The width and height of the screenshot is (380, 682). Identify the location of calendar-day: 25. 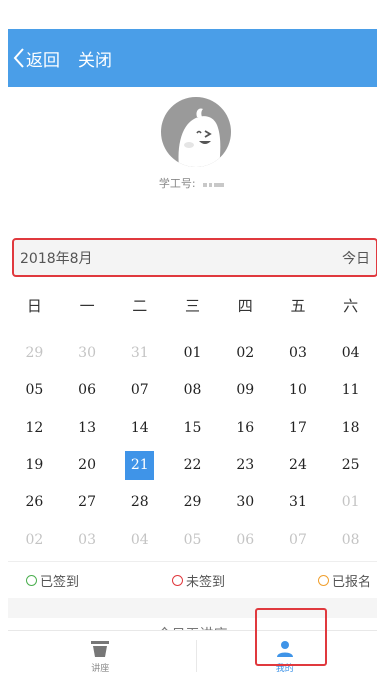
(350, 465).